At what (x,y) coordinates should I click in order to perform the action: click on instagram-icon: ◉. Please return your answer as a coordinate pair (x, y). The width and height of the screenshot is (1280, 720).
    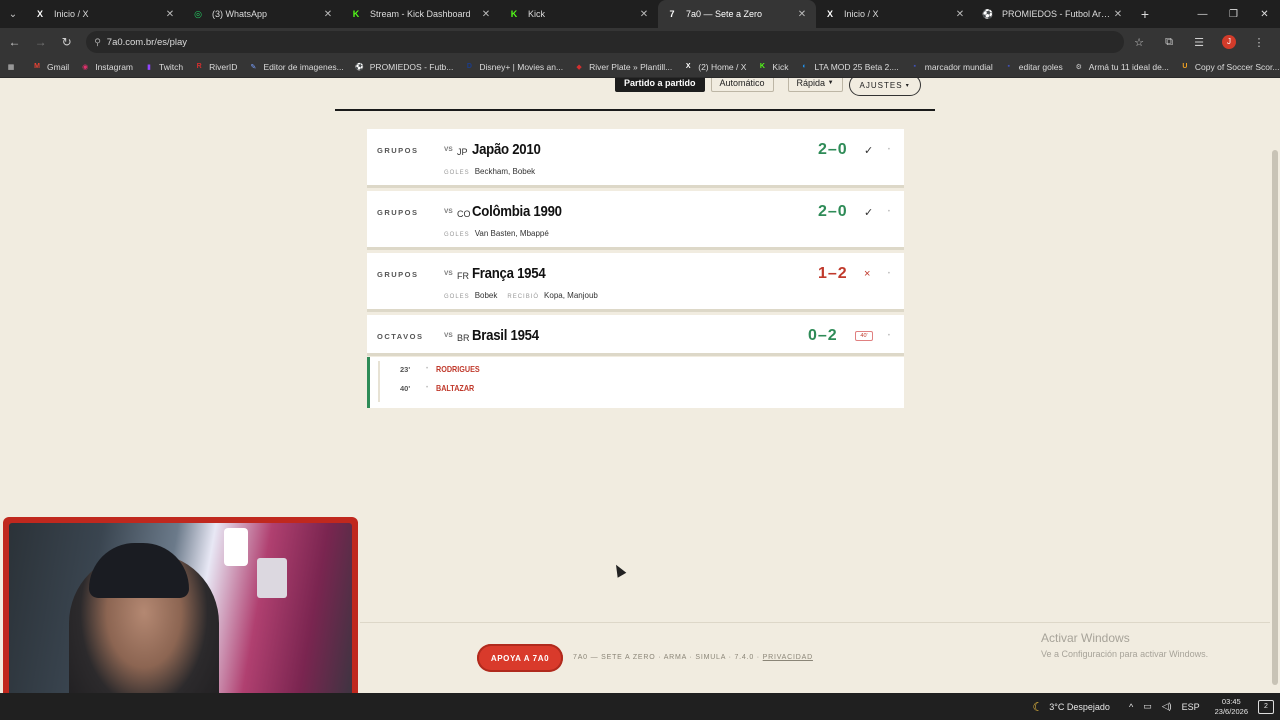
    Looking at the image, I should click on (85, 67).